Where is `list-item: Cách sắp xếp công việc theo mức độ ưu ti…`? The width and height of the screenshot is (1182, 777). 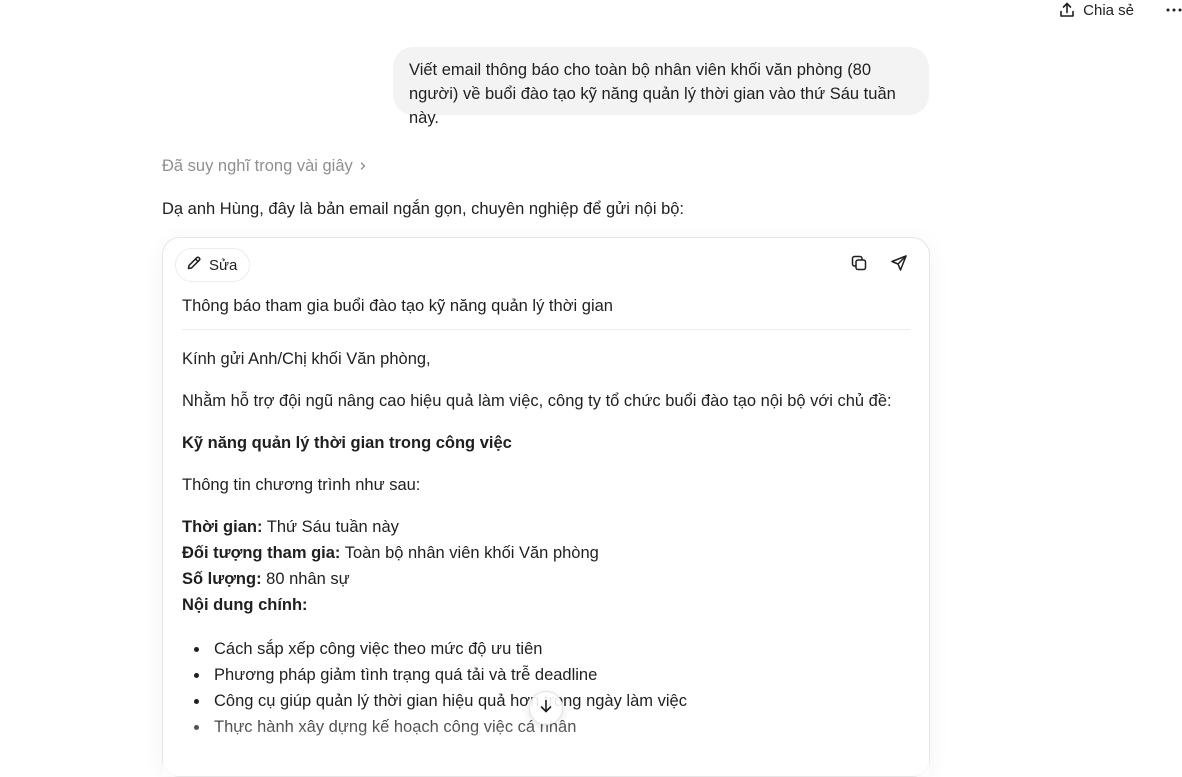 list-item: Cách sắp xếp công việc theo mức độ ưu ti… is located at coordinates (434, 649).